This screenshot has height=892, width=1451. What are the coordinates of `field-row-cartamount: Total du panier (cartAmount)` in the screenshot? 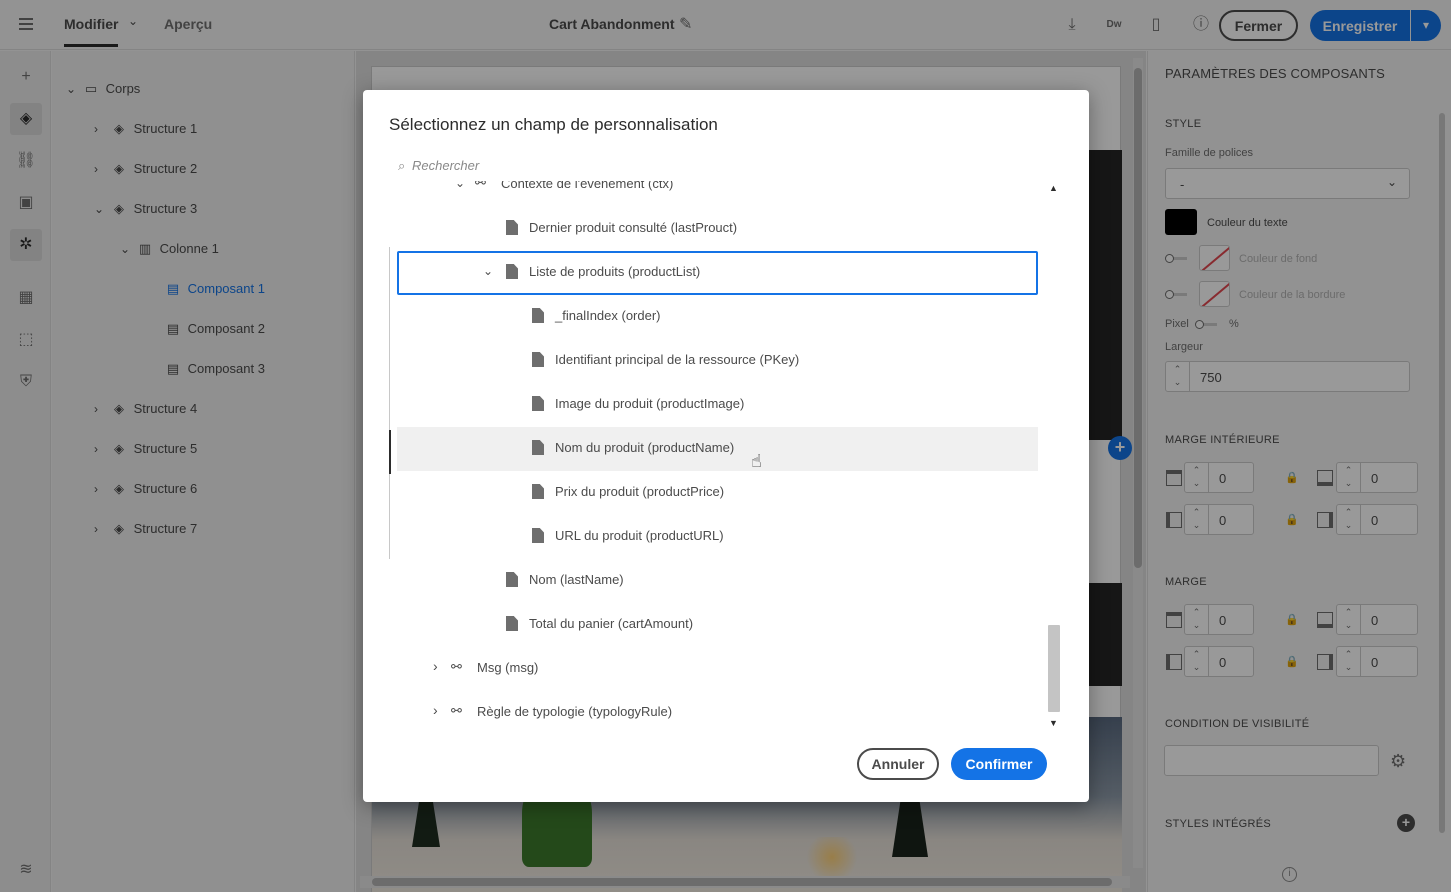 It's located at (717, 625).